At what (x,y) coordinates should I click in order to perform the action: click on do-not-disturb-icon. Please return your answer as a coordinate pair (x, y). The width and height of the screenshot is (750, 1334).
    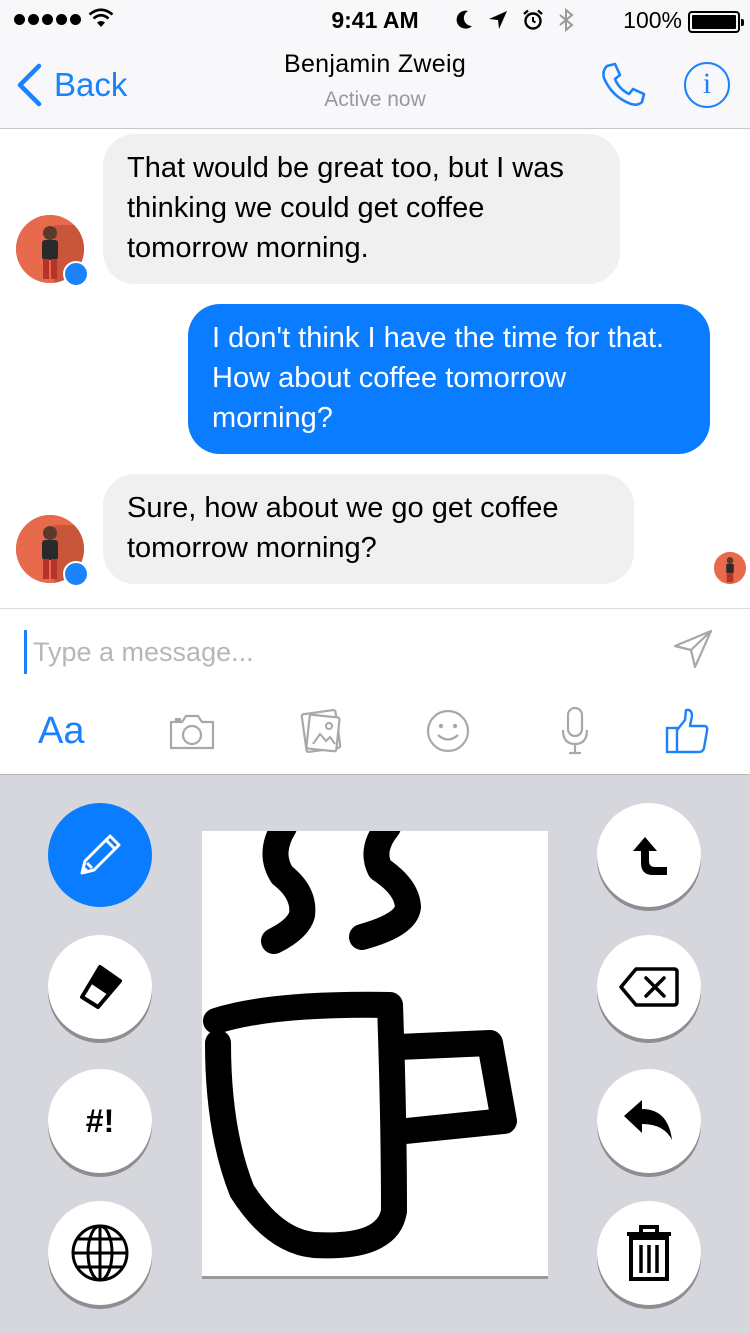
    Looking at the image, I should click on (464, 19).